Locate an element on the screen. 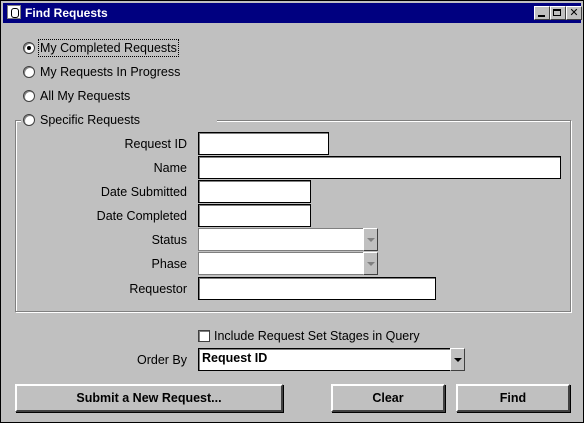  radio-label: Specific Requests is located at coordinates (90, 120).